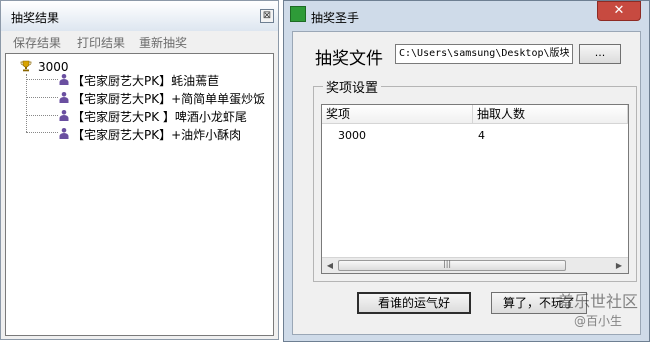  What do you see at coordinates (598, 321) in the screenshot?
I see `watermark-author: @百小生` at bounding box center [598, 321].